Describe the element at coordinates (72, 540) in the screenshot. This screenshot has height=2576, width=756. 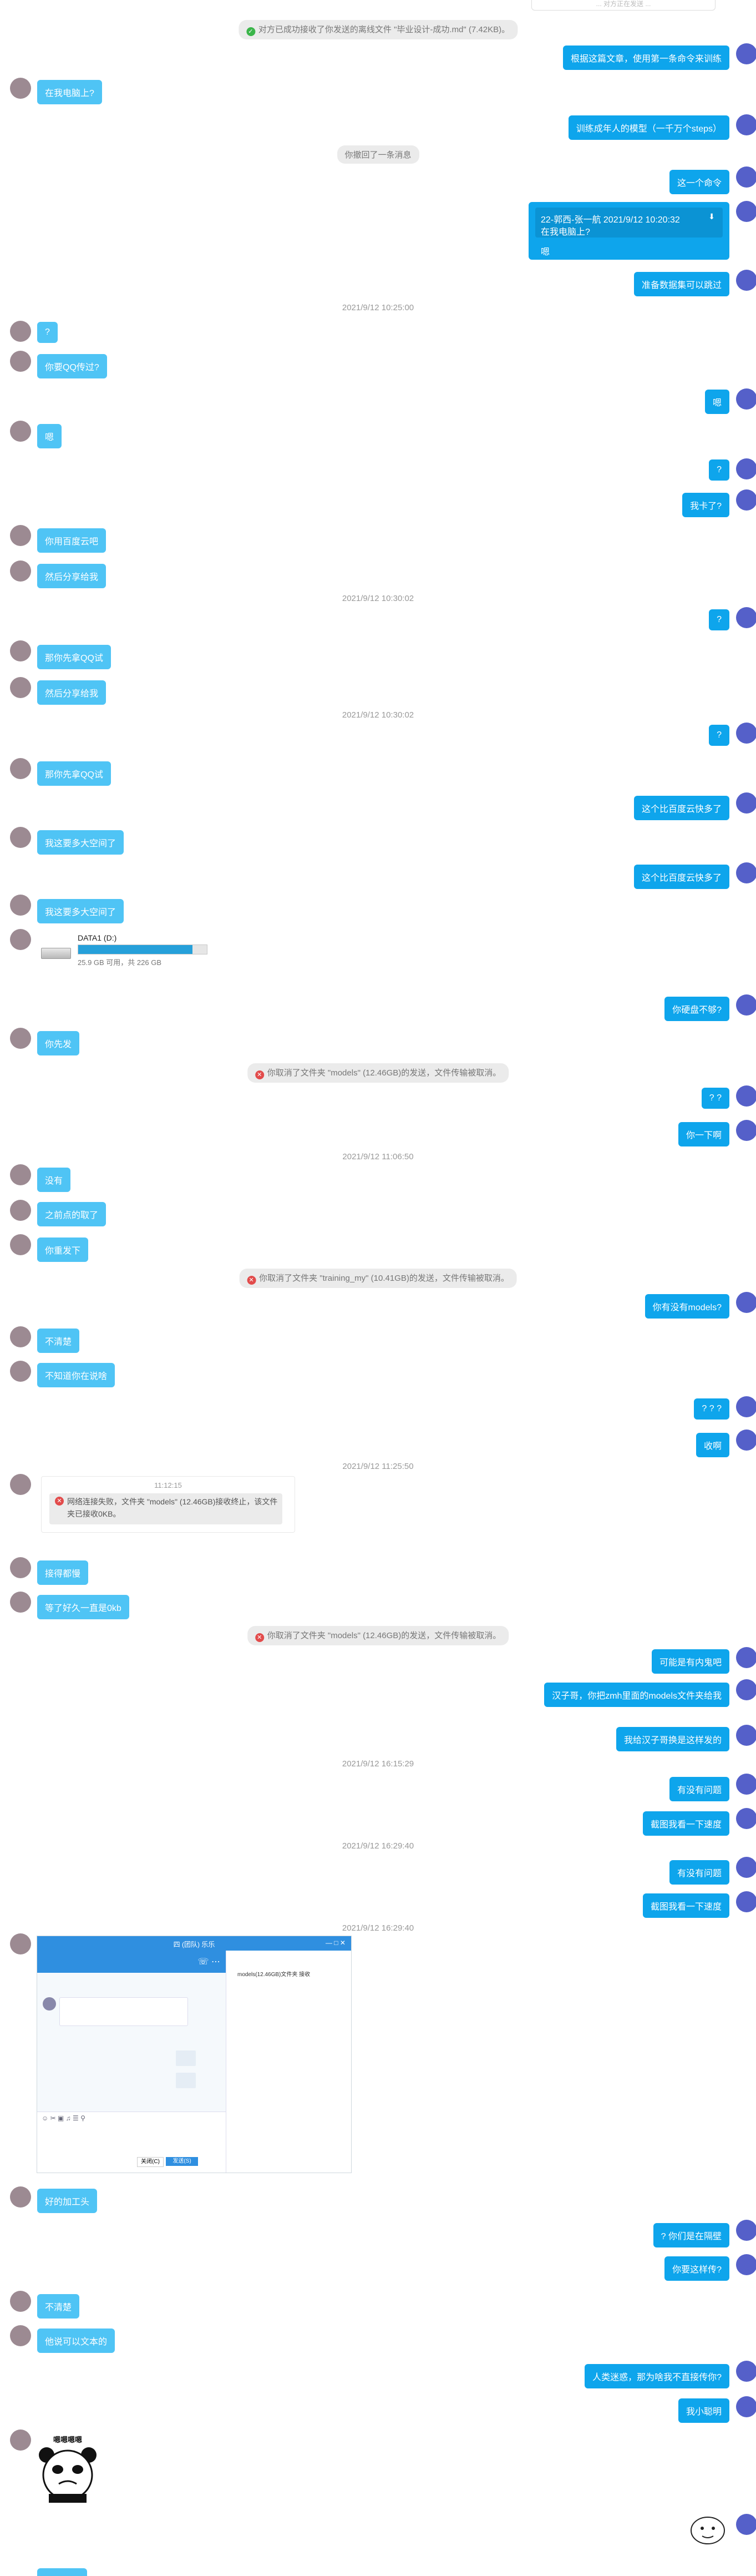
I see `message-bubble-contact: 你用百度云吧` at that location.